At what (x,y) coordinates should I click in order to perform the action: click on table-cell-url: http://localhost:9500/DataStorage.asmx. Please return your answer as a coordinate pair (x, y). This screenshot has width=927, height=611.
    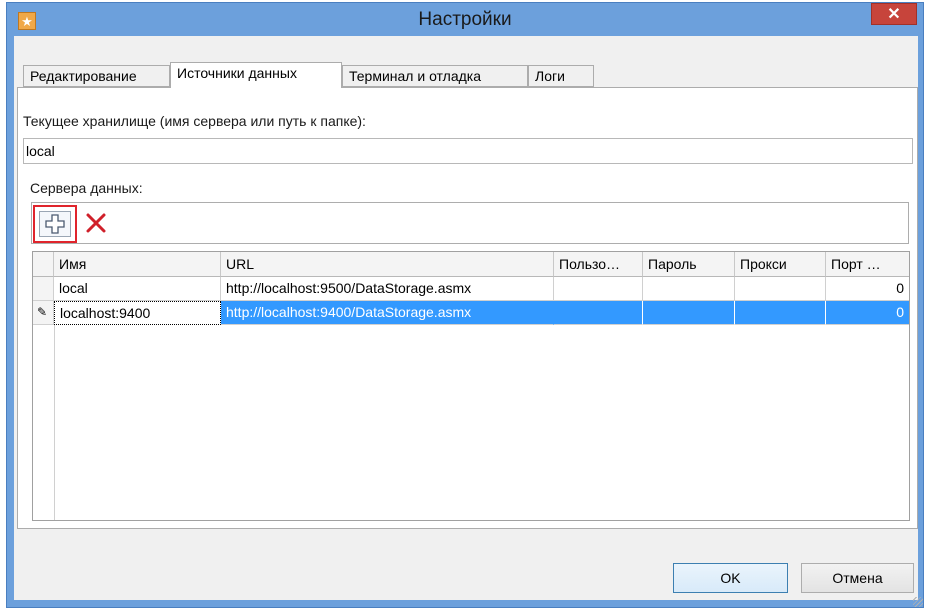
    Looking at the image, I should click on (387, 289).